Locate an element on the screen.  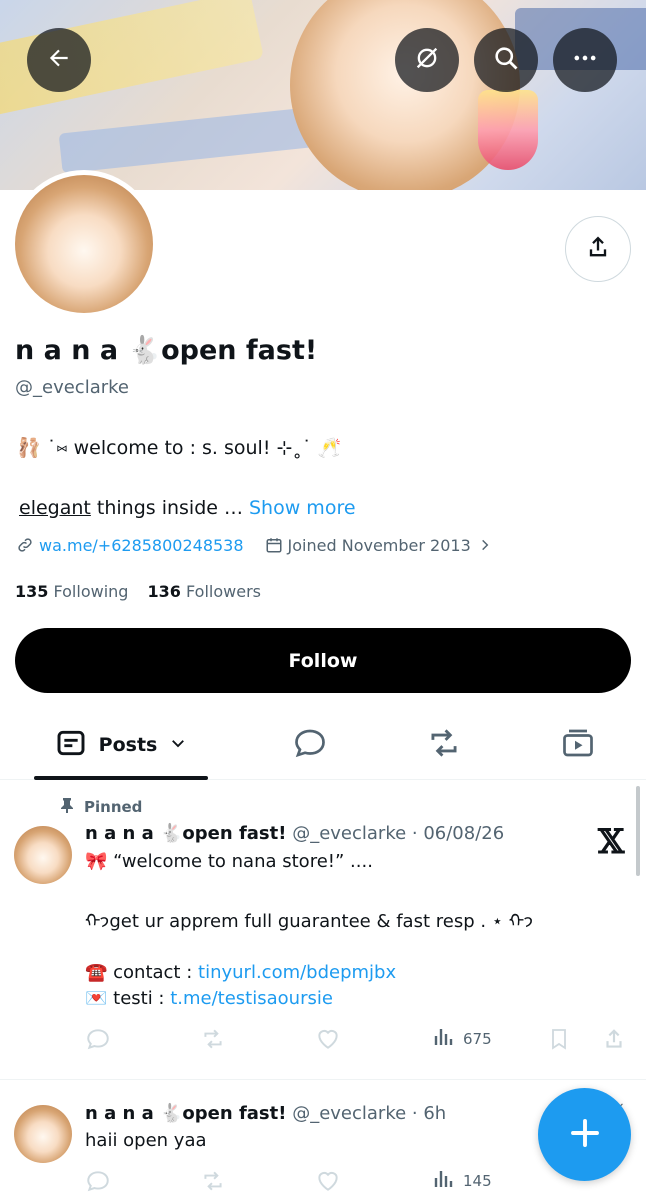
eye-slash-icon is located at coordinates (427, 60).